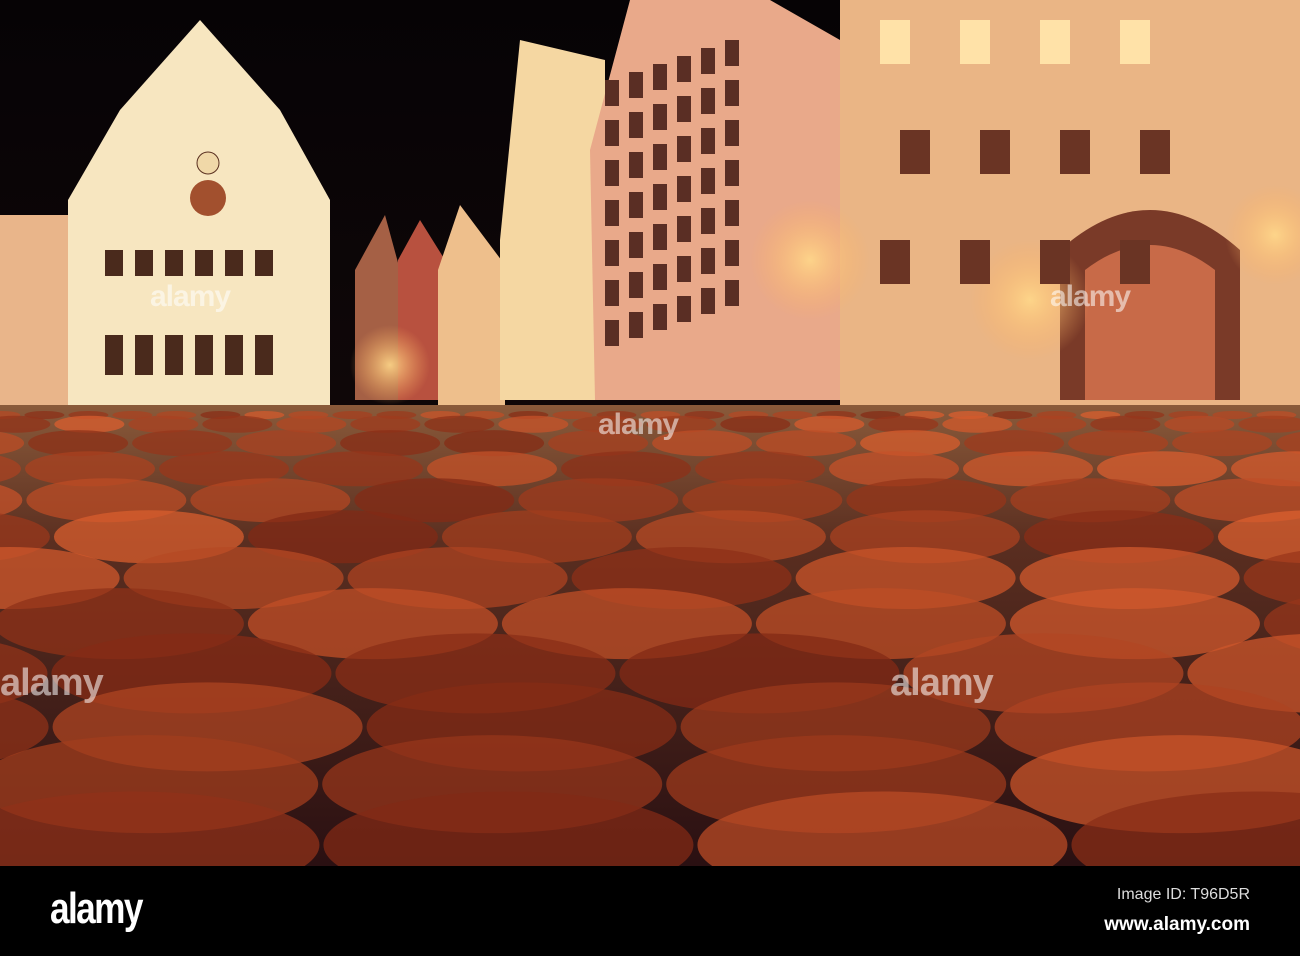 The width and height of the screenshot is (1300, 956). Describe the element at coordinates (190, 296) in the screenshot. I see `watermark-top-left: alamy` at that location.